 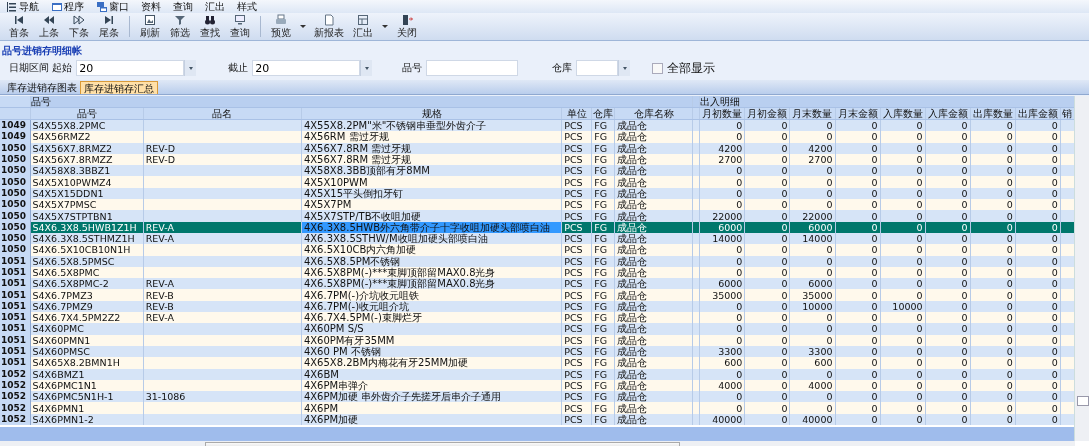 What do you see at coordinates (431, 216) in the screenshot?
I see `table-cell: 4X5X7STP/TB不收咀加硬` at bounding box center [431, 216].